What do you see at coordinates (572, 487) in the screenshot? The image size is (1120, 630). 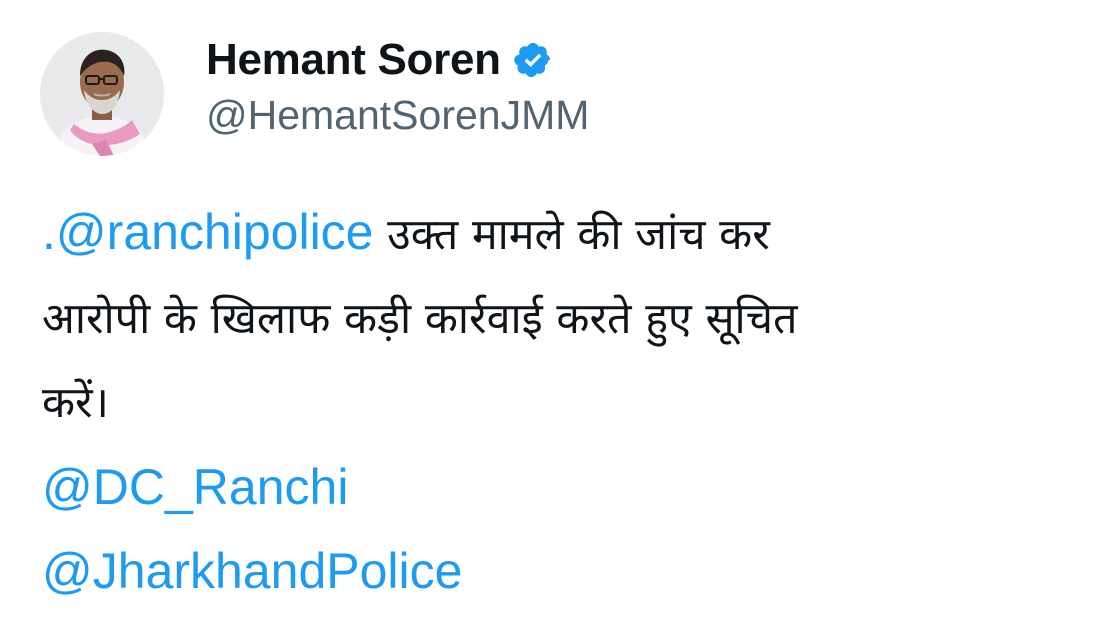 I see `mention-dc-ranchi: @DC_Ranchi` at bounding box center [572, 487].